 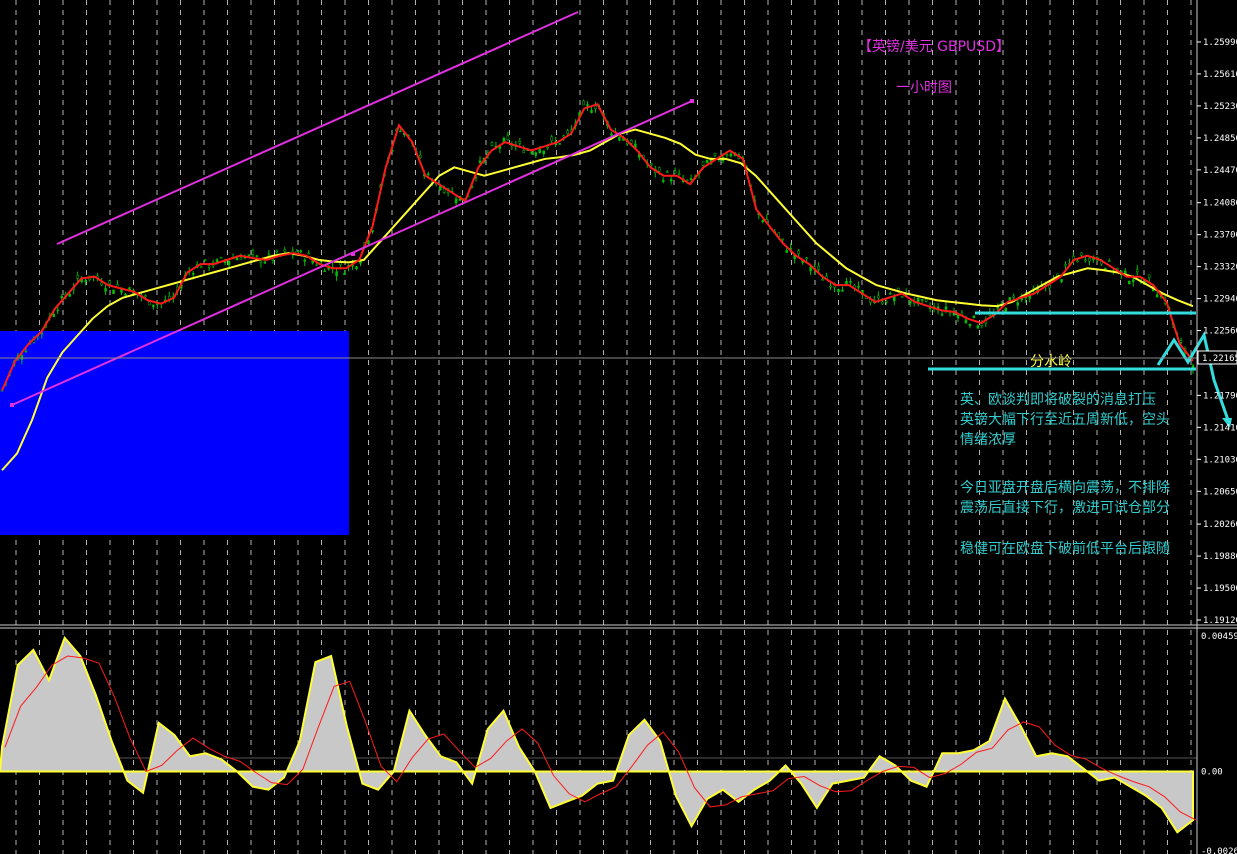 I want to click on analysis-note-line: 英、欧谈判即将破裂的消息打压, so click(x=1058, y=399).